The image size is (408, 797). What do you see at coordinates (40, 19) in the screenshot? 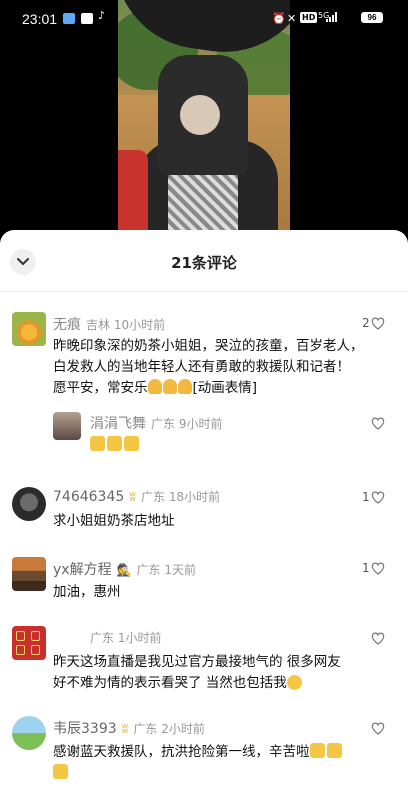
I see `status-time: 23:01` at bounding box center [40, 19].